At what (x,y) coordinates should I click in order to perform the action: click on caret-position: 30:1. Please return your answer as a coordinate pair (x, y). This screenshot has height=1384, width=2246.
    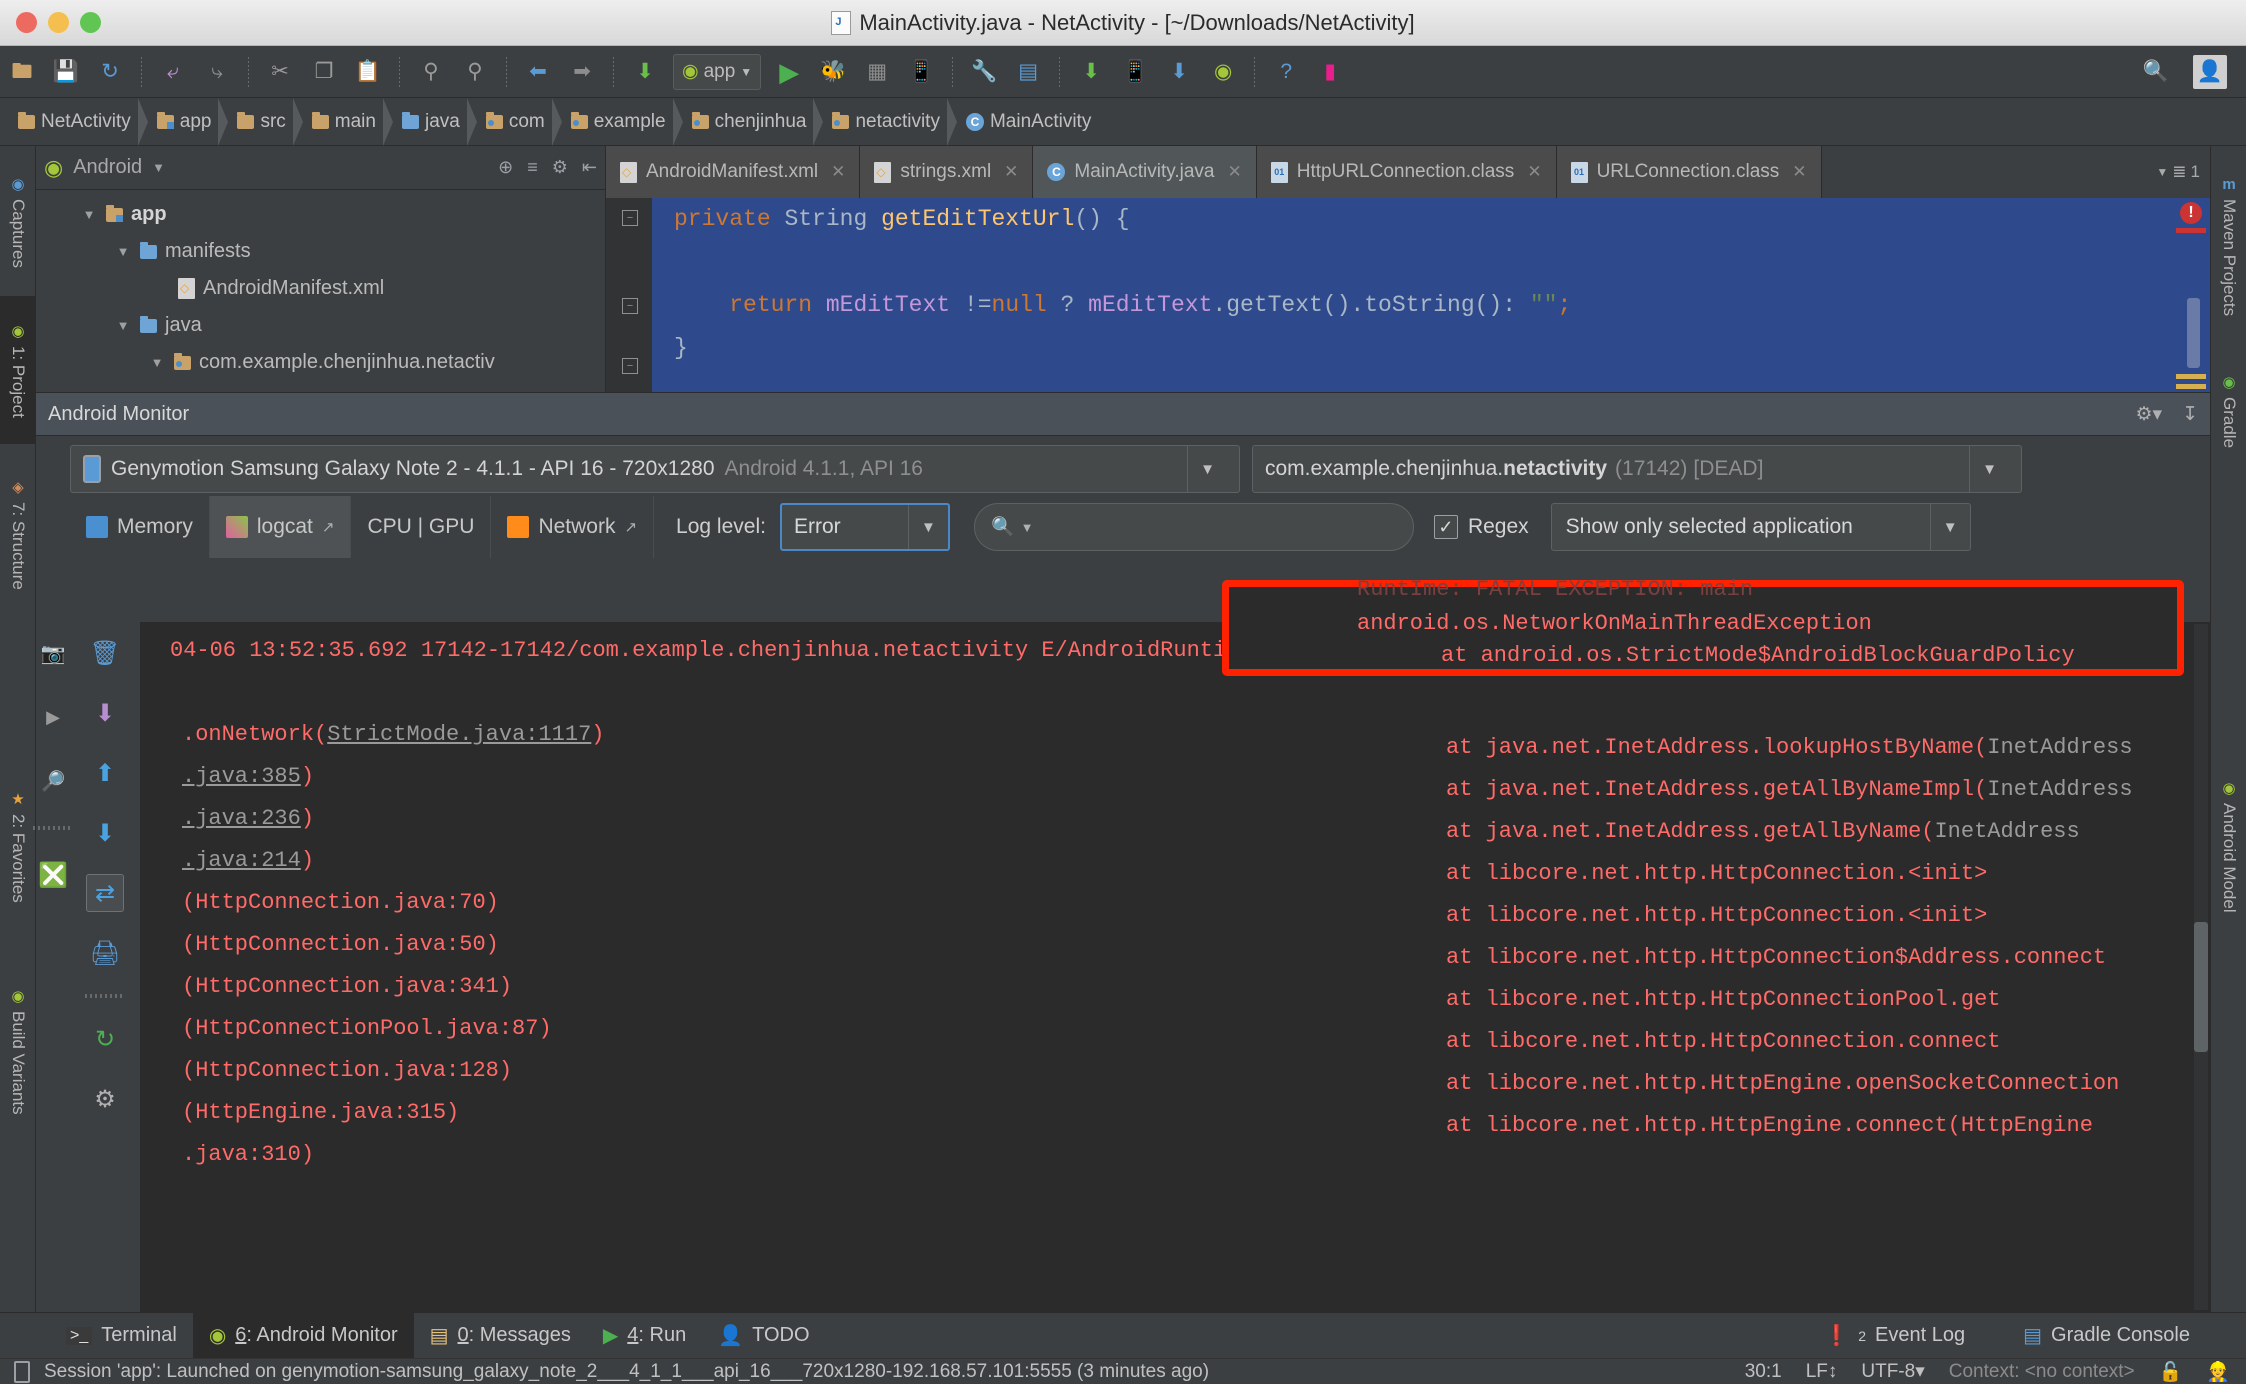
    Looking at the image, I should click on (1763, 1372).